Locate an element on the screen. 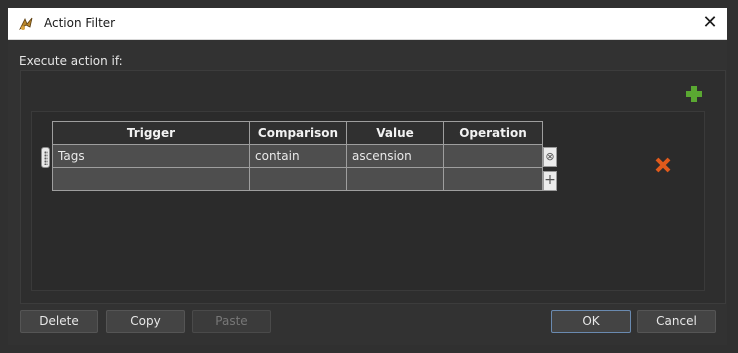 This screenshot has width=738, height=353. row-add-icon: + is located at coordinates (550, 181).